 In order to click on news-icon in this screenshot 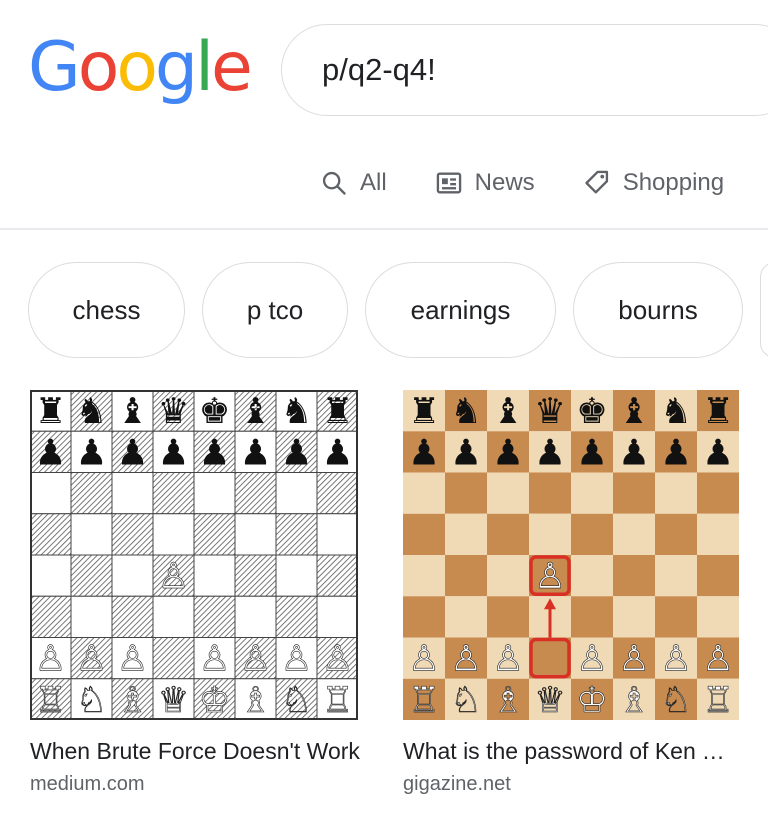, I will do `click(448, 183)`.